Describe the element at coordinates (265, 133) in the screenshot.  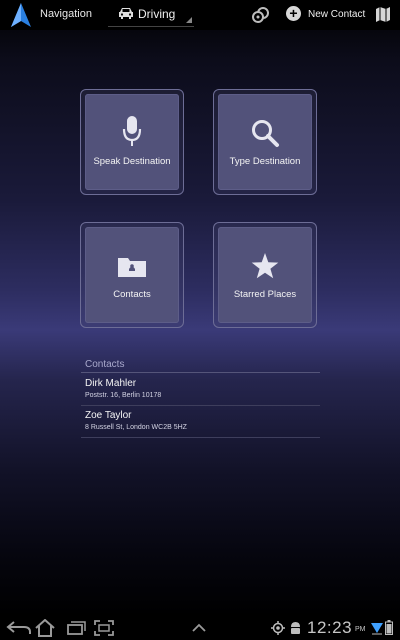
I see `search-icon` at that location.